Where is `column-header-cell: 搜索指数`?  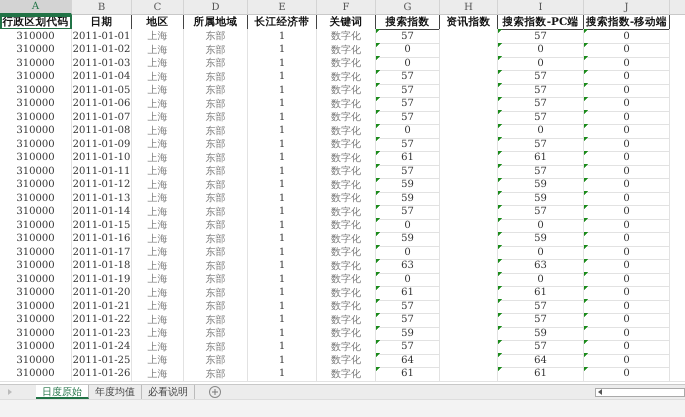
column-header-cell: 搜索指数 is located at coordinates (408, 22).